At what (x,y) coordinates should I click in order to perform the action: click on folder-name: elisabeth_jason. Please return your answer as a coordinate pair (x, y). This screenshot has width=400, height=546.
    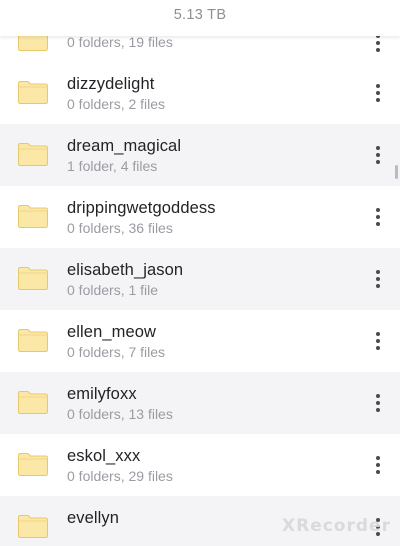
    Looking at the image, I should click on (125, 270).